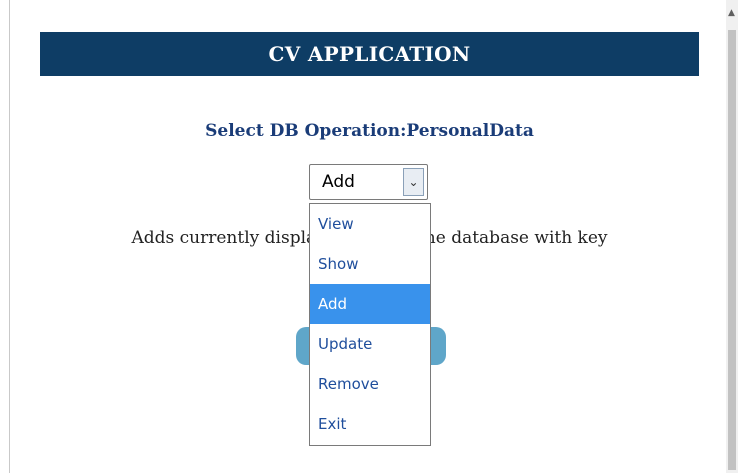 This screenshot has height=473, width=738. Describe the element at coordinates (413, 182) in the screenshot. I see `chevron-down-icon: ⌄` at that location.